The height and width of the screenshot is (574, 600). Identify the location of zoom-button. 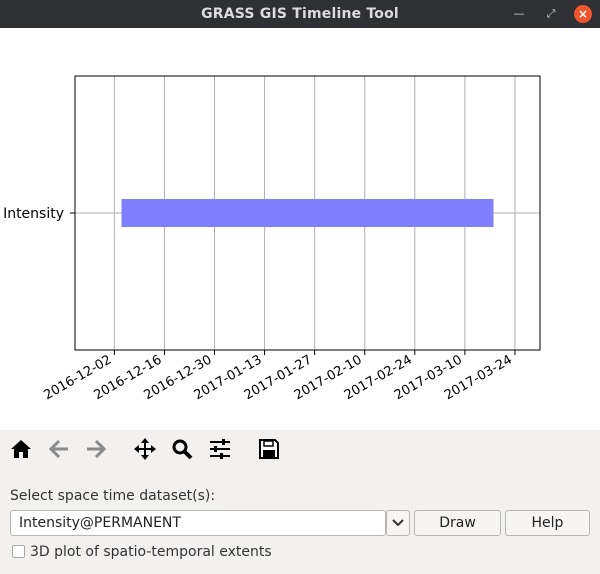
(182, 449).